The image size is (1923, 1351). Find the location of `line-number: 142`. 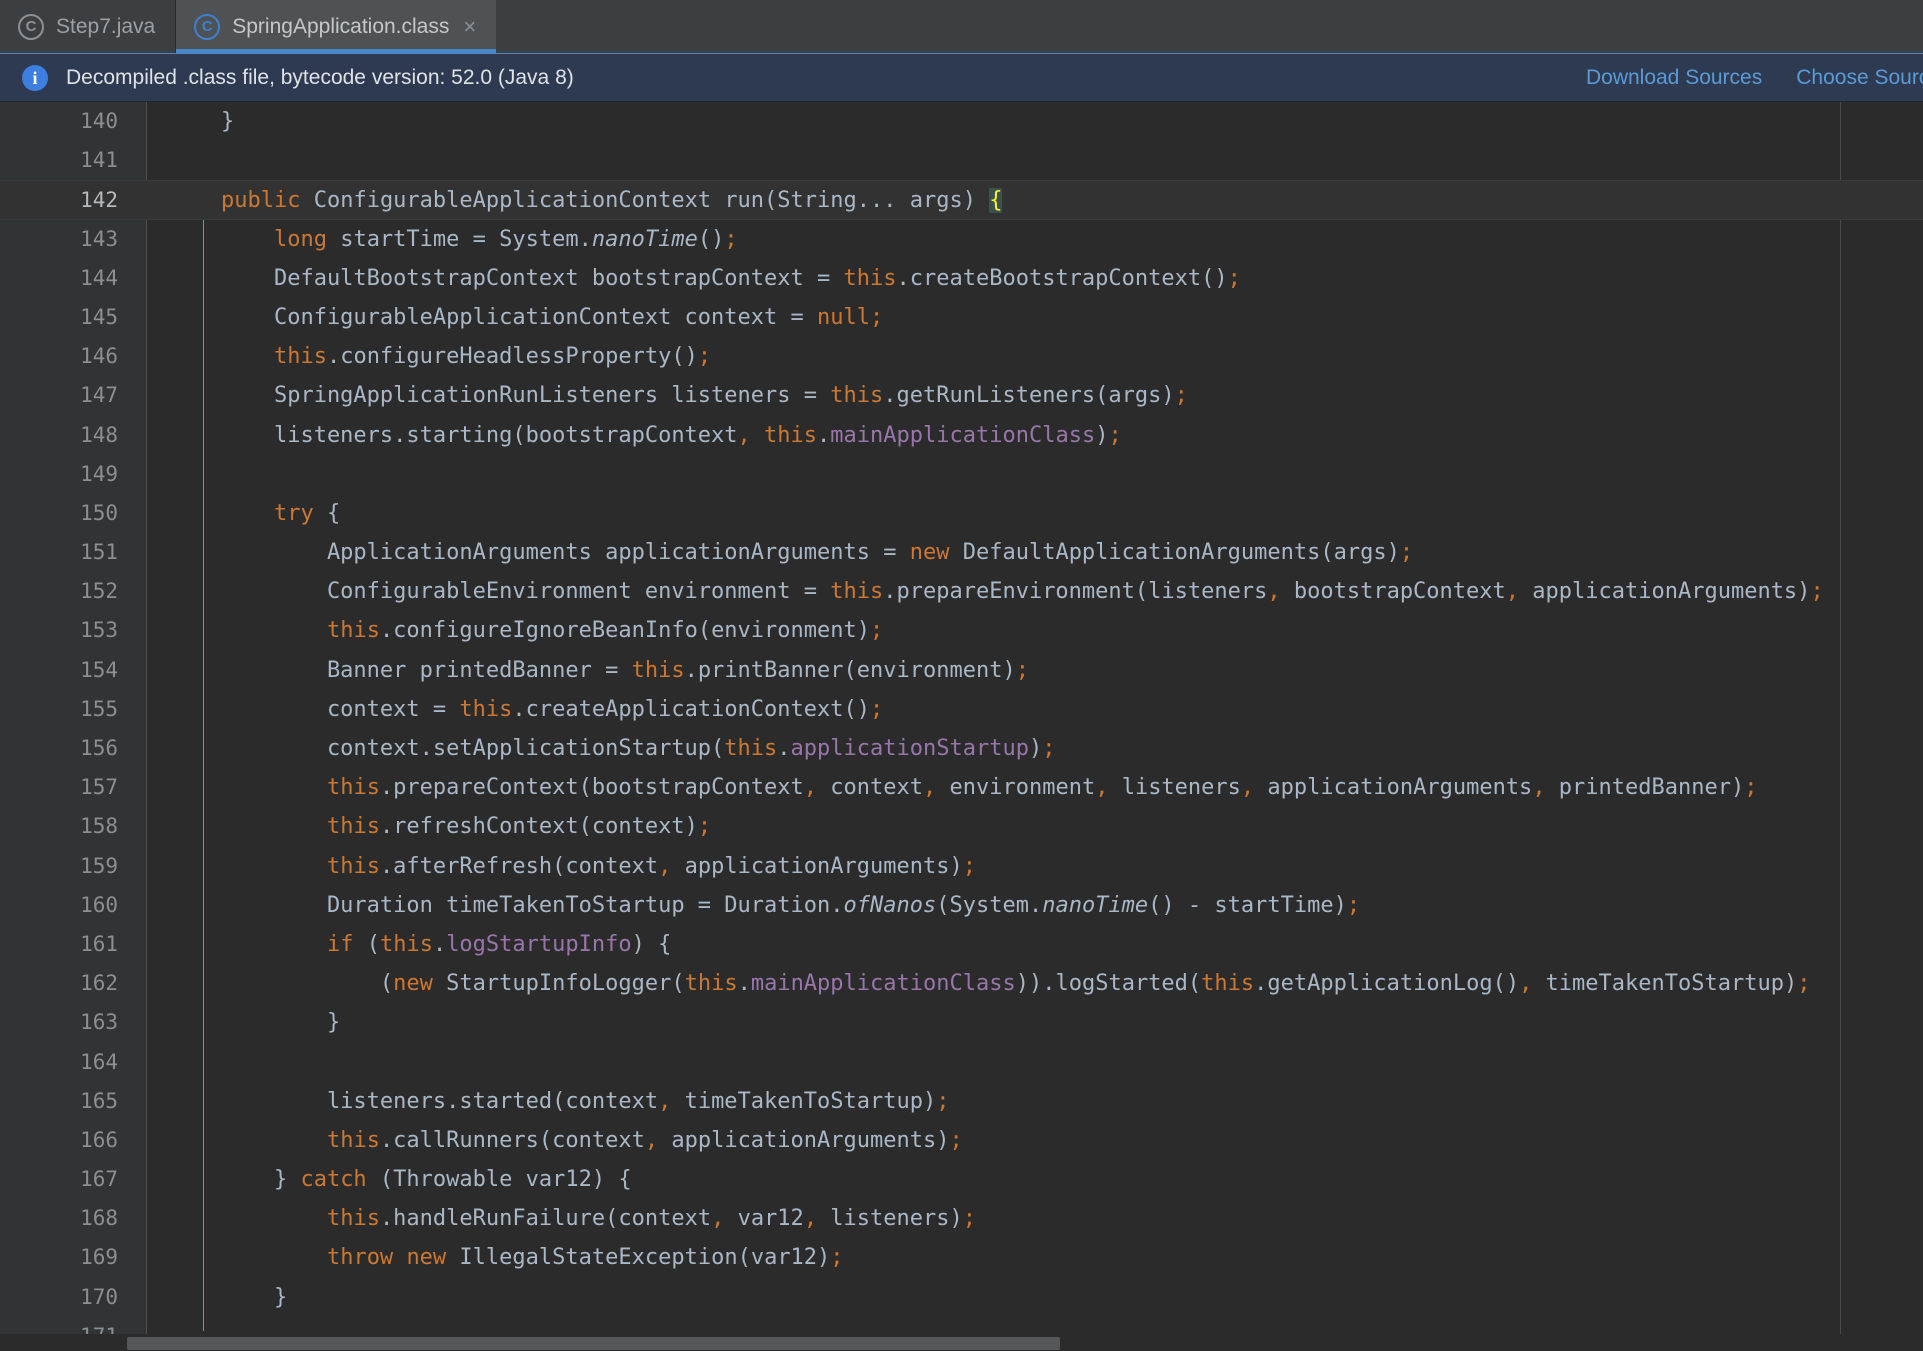

line-number: 142 is located at coordinates (99, 200).